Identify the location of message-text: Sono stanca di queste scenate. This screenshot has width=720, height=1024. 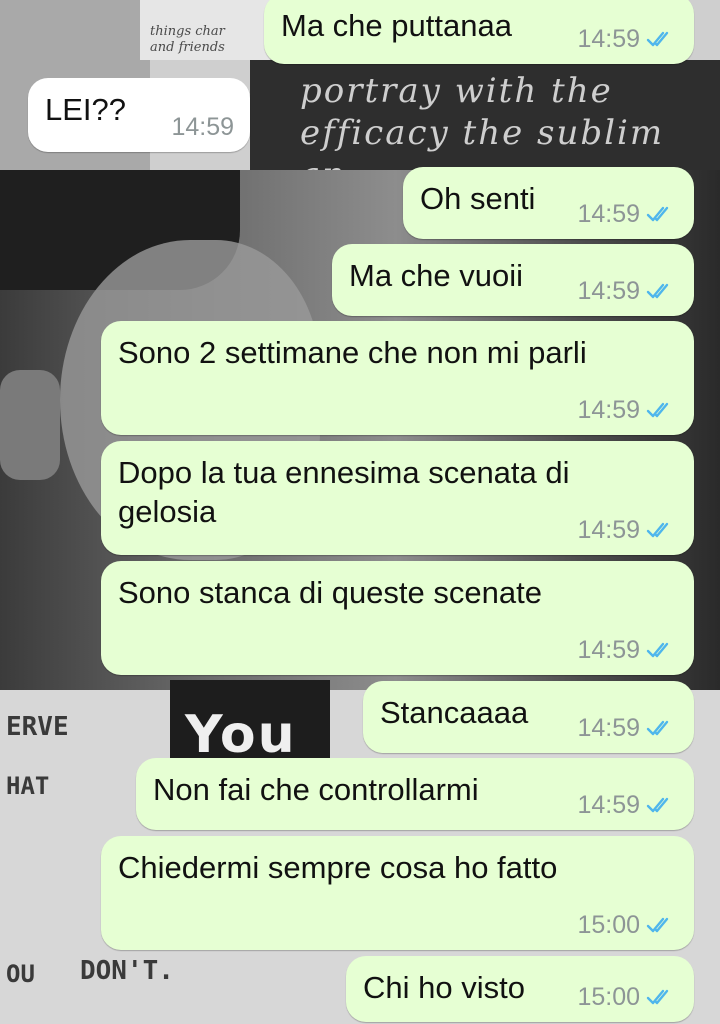
(330, 592).